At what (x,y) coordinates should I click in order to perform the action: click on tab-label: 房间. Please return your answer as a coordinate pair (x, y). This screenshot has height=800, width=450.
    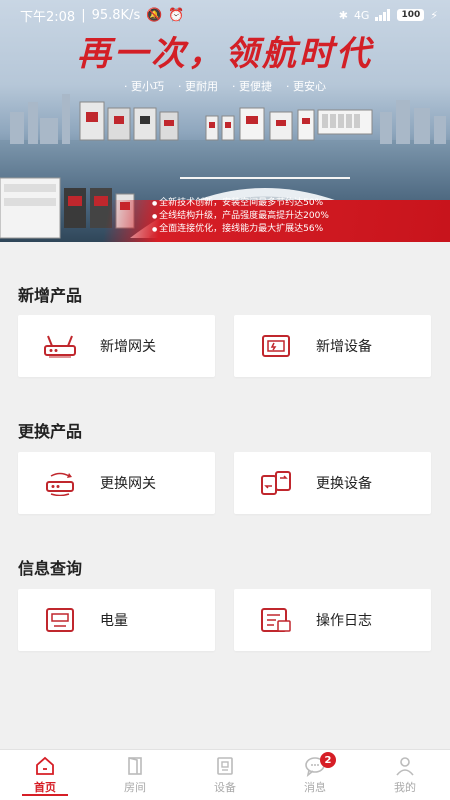
    Looking at the image, I should click on (135, 787).